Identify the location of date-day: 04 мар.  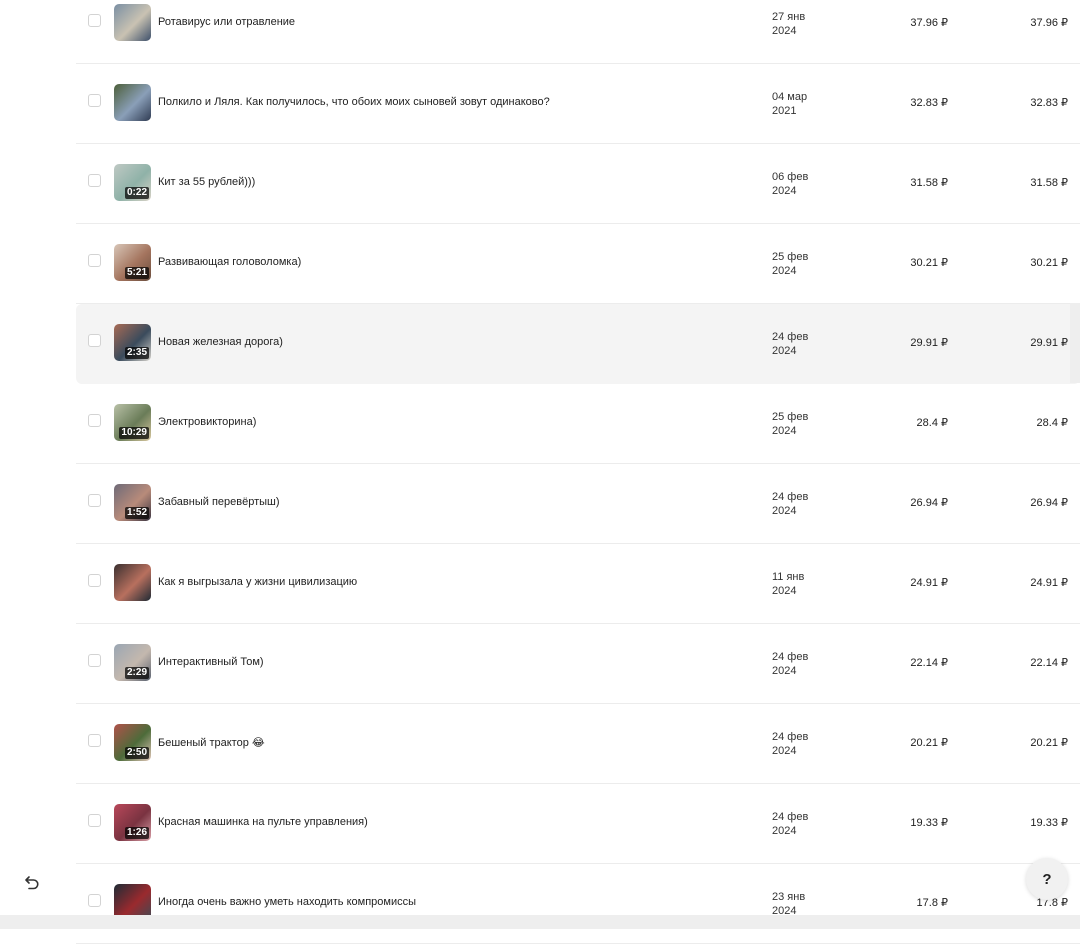
(790, 97).